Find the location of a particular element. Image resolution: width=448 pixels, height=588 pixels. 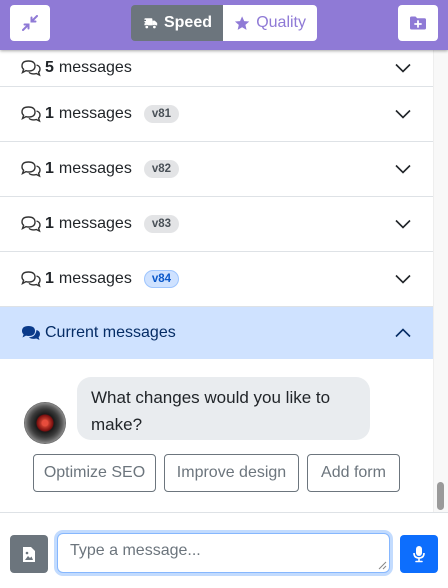

top-toolbar: Speed Quality is located at coordinates (224, 25).